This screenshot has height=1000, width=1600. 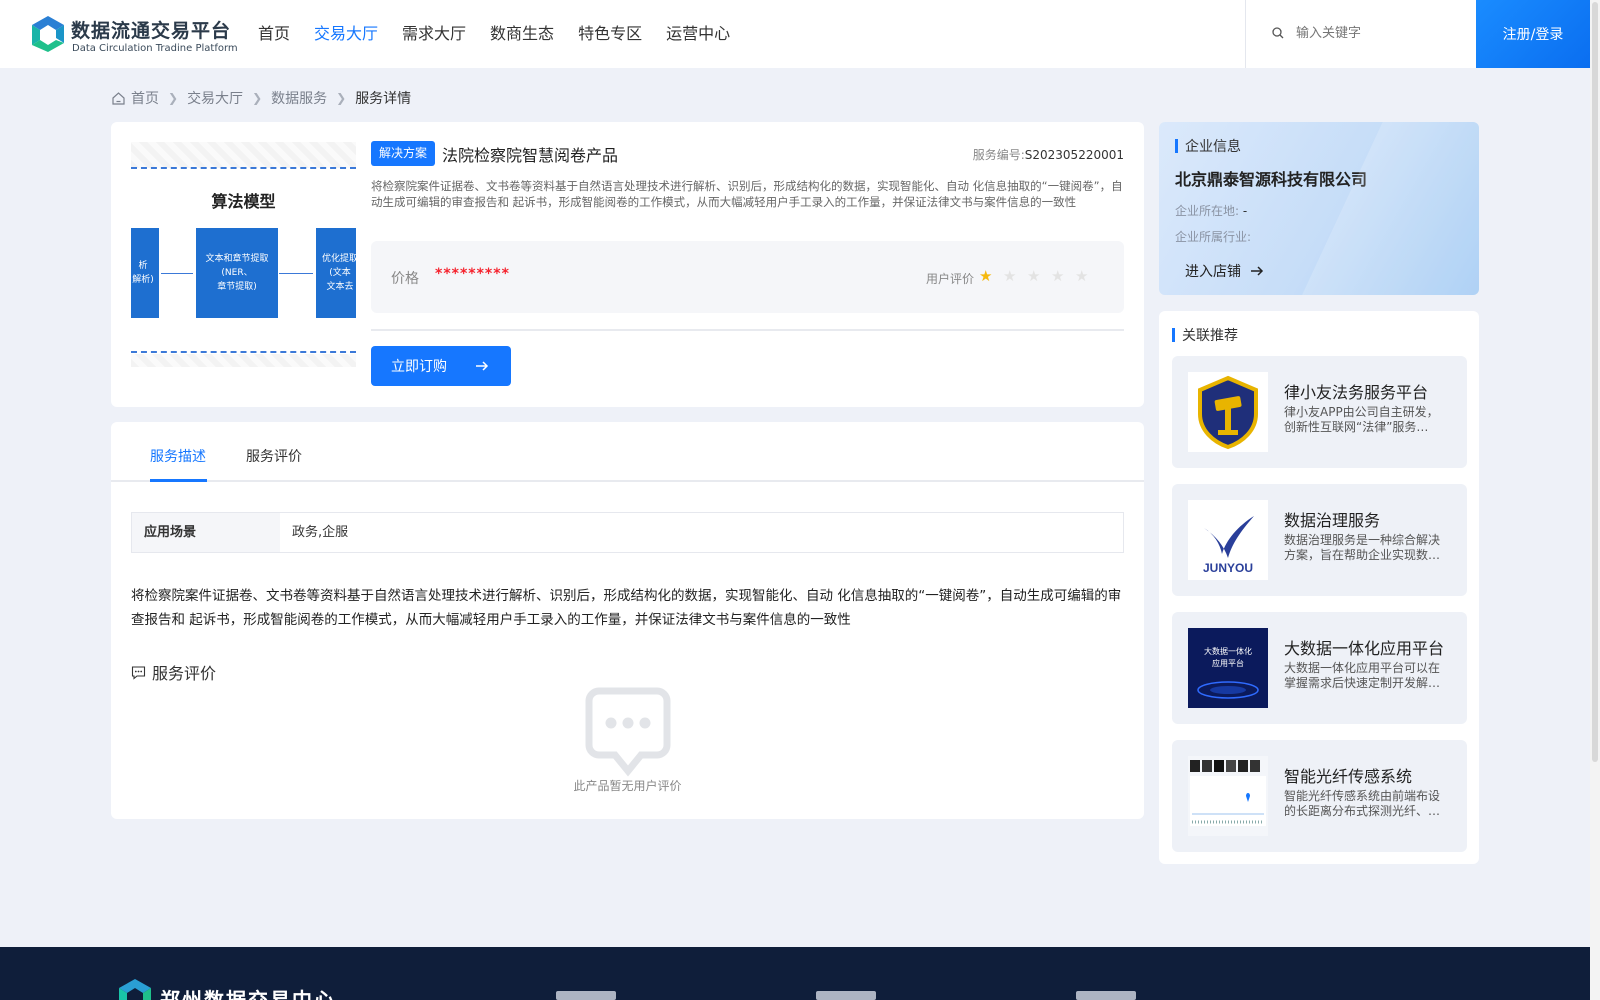 I want to click on bigdata-cover-line2: 应用平台, so click(x=1228, y=663).